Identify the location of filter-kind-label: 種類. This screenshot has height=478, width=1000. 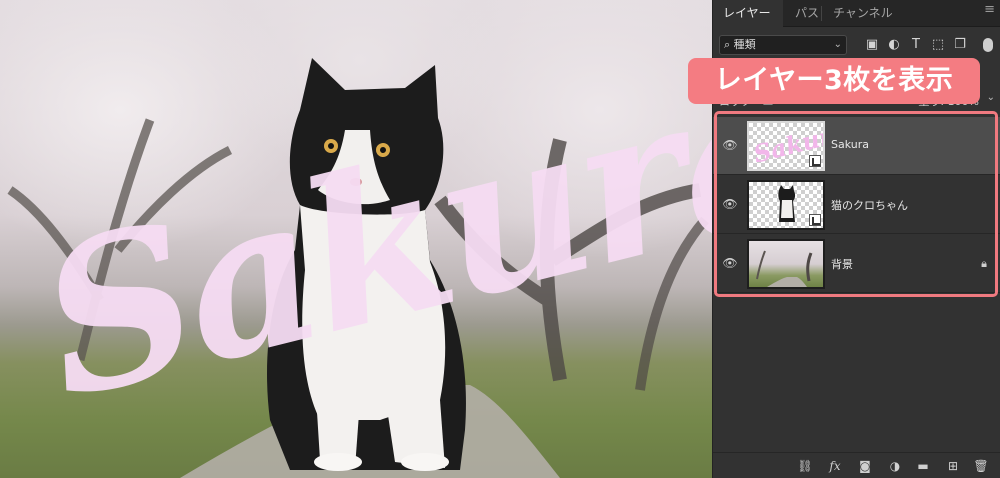
(744, 44).